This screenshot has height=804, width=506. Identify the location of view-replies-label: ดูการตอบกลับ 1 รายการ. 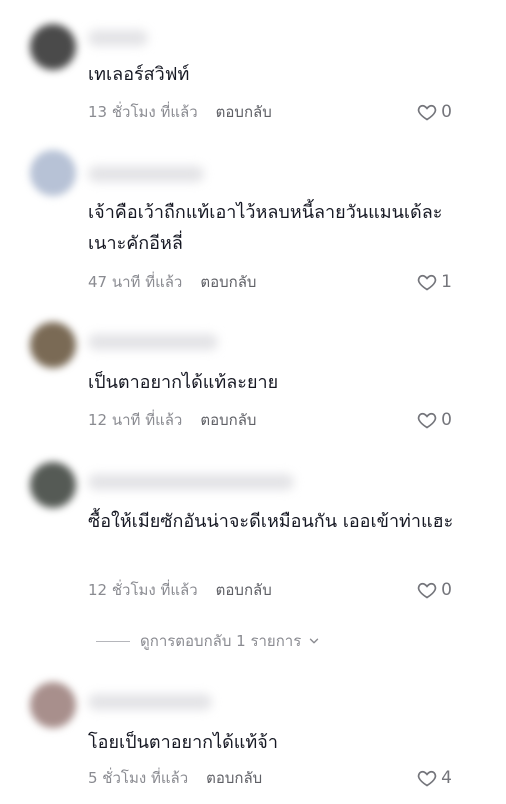
(221, 641).